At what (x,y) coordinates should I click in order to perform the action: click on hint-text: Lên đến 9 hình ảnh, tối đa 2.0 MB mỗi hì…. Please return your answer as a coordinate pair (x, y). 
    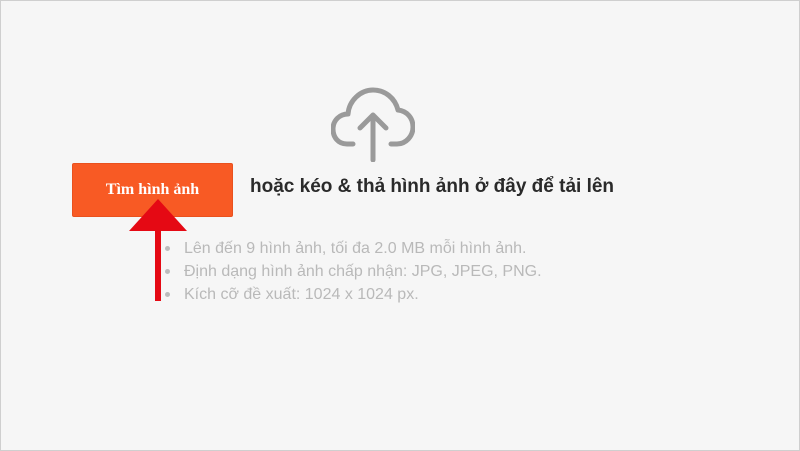
    Looking at the image, I should click on (355, 248).